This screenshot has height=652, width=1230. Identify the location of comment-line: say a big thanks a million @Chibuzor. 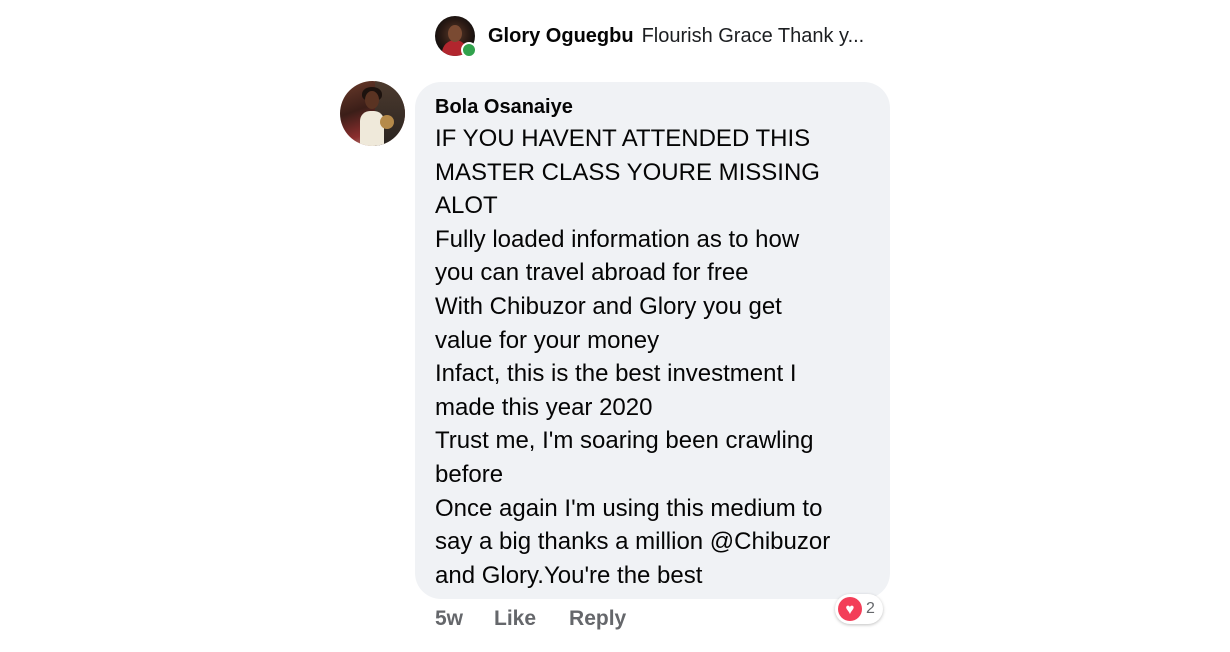
(633, 542).